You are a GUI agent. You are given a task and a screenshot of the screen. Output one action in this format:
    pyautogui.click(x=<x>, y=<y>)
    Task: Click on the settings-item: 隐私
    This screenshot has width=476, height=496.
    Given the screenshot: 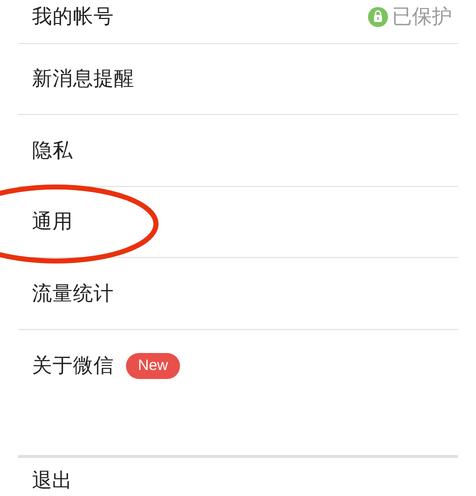 What is the action you would take?
    pyautogui.click(x=52, y=151)
    